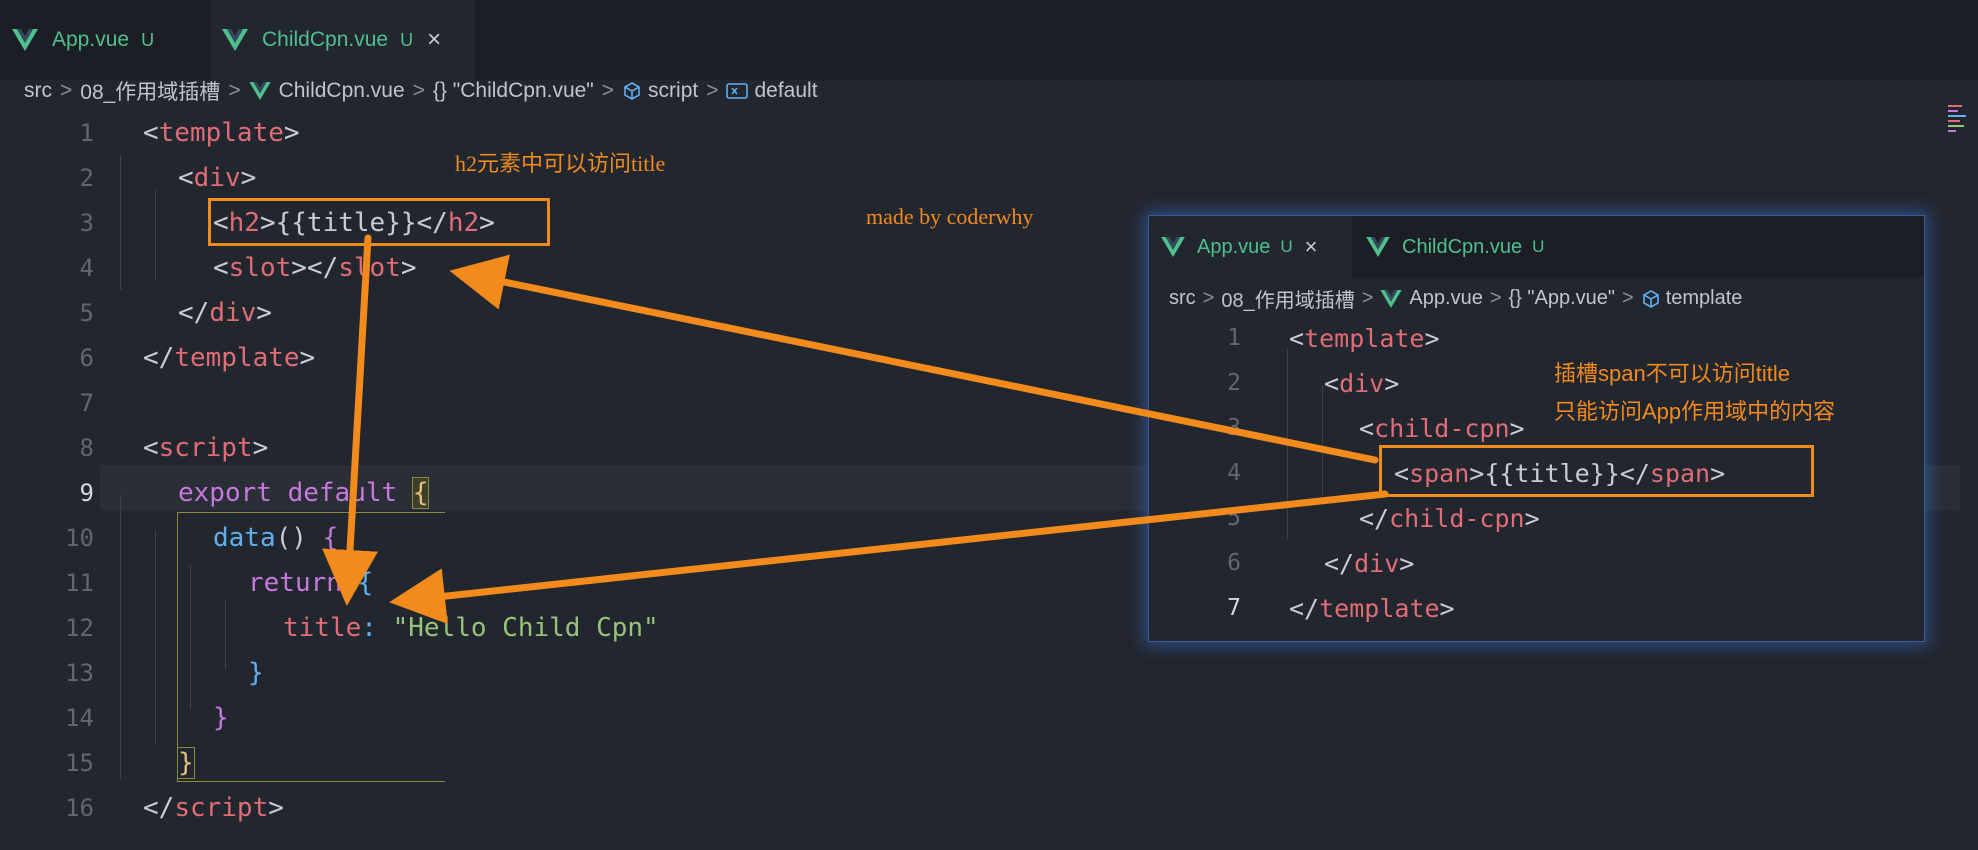 This screenshot has width=1978, height=850. What do you see at coordinates (1250, 247) in the screenshot?
I see `panel-tab-app-vue: App.vue U ×` at bounding box center [1250, 247].